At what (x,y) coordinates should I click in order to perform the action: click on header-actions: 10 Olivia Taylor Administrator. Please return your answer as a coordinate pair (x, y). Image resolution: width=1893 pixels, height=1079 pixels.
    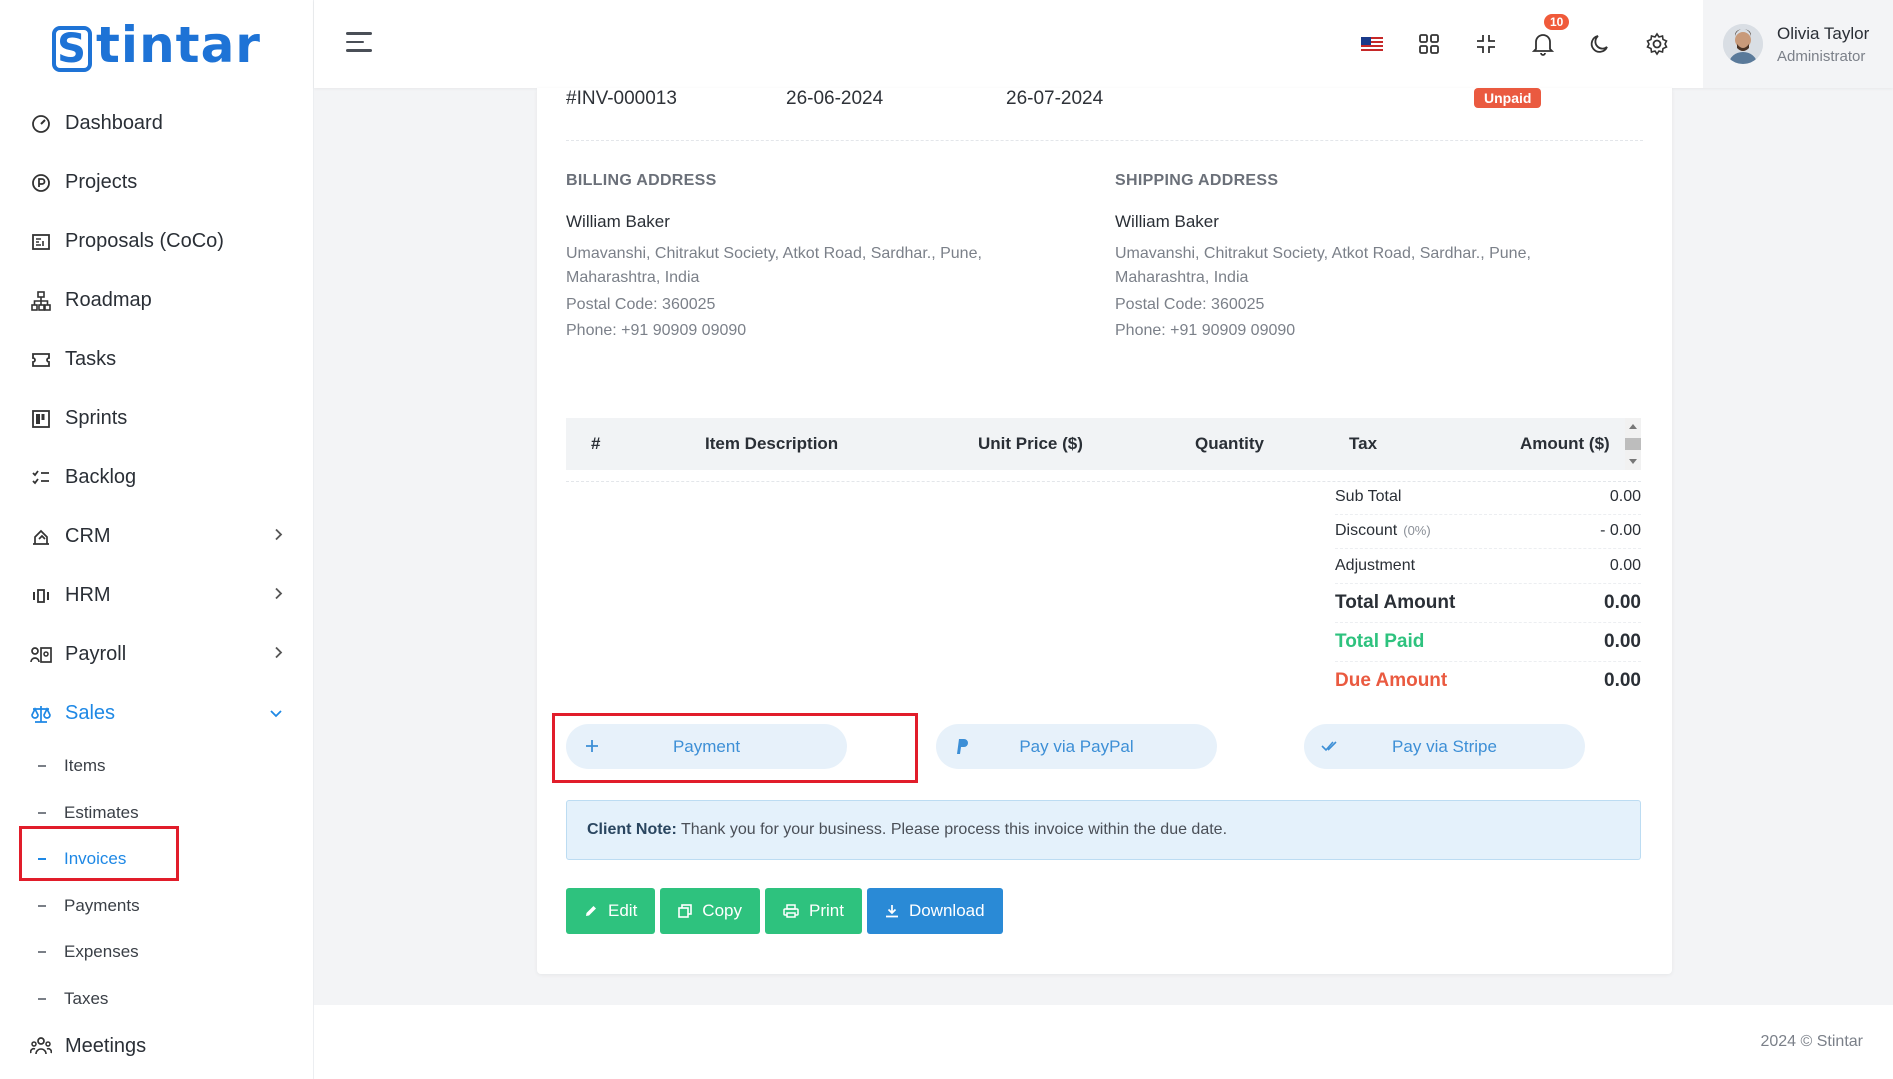
    Looking at the image, I should click on (1618, 44).